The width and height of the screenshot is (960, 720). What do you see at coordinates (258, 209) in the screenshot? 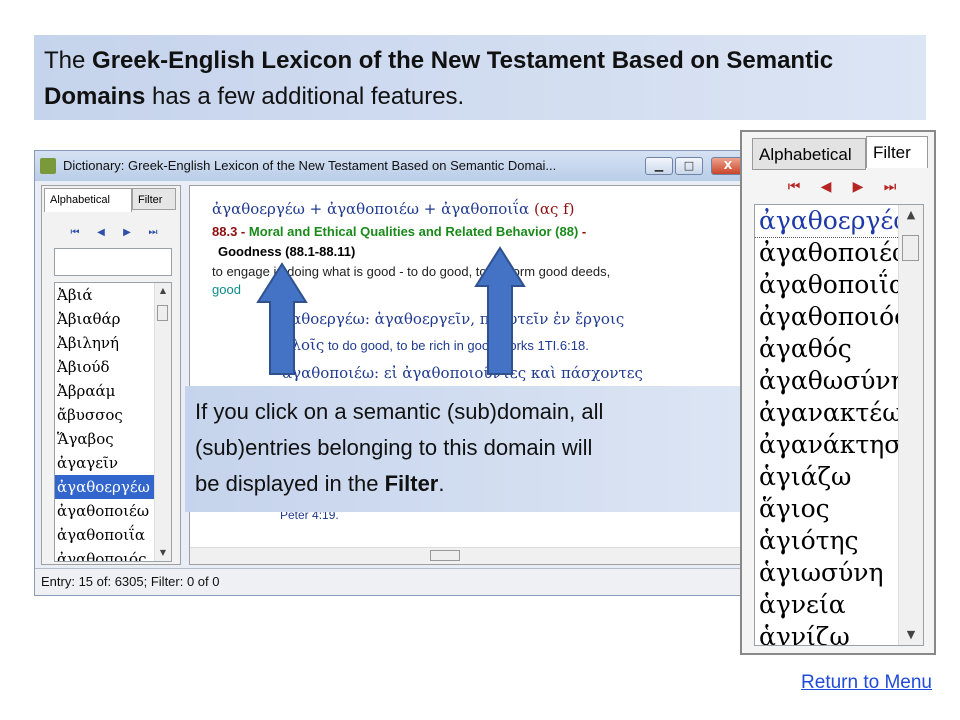
I see `headword: ἀγαθοεργέω` at bounding box center [258, 209].